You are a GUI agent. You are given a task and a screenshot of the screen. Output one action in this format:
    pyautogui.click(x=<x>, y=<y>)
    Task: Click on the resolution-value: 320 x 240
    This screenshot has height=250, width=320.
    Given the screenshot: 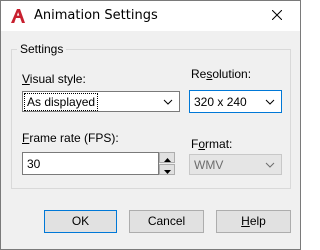 What is the action you would take?
    pyautogui.click(x=220, y=102)
    